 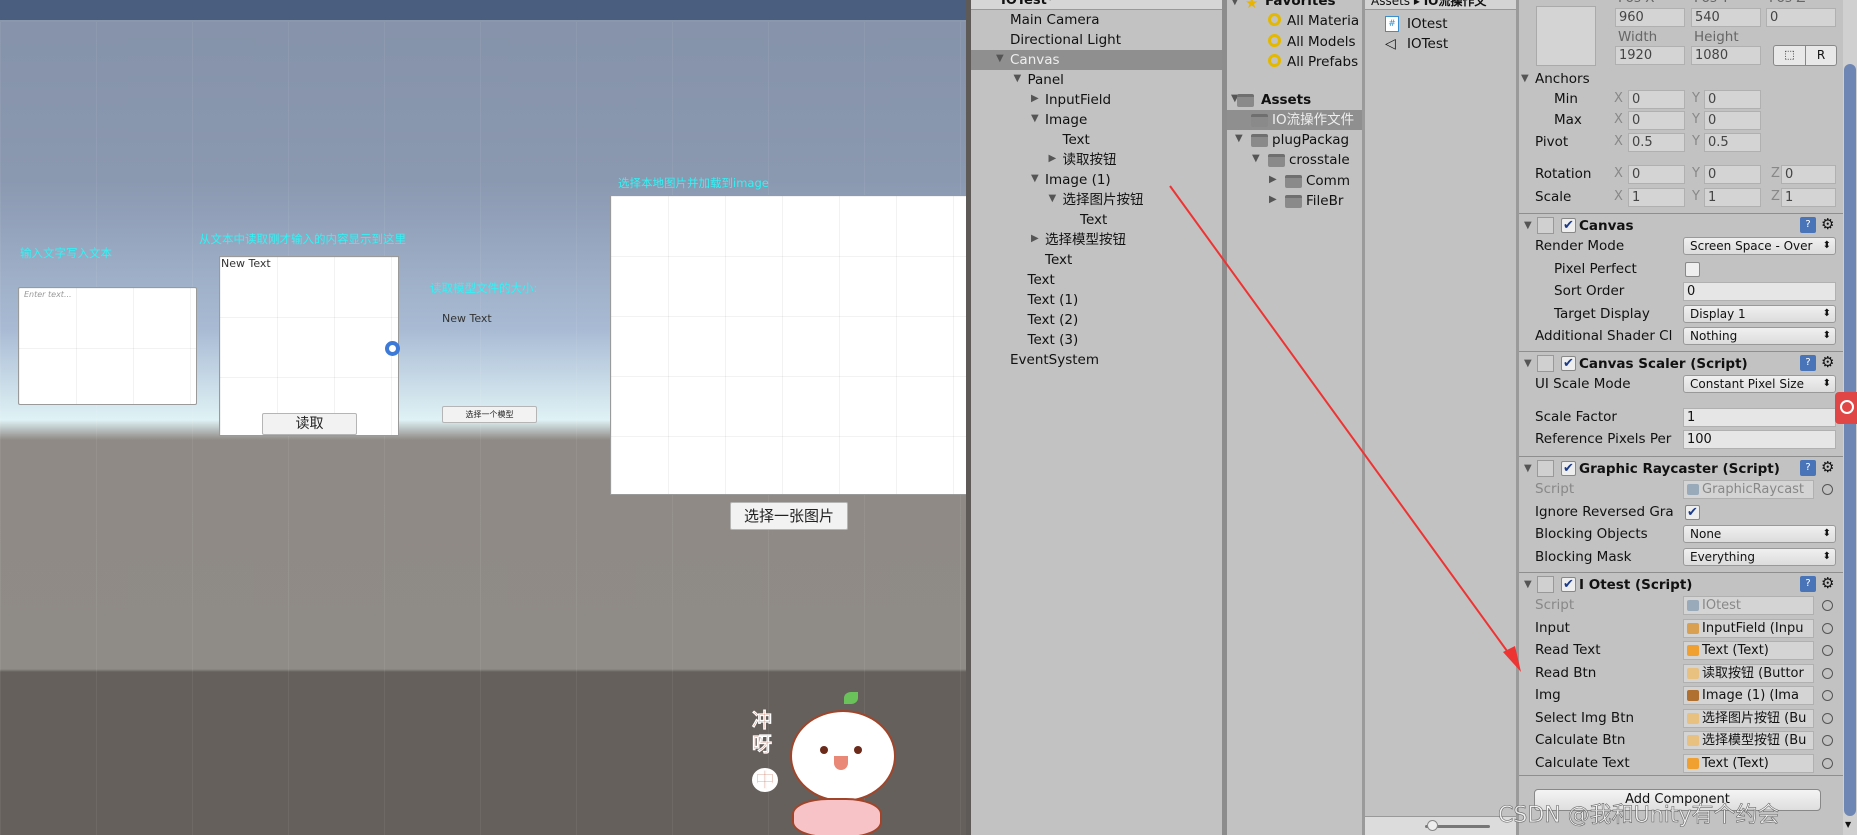 I want to click on favorite-item: All Materia, so click(x=1323, y=21).